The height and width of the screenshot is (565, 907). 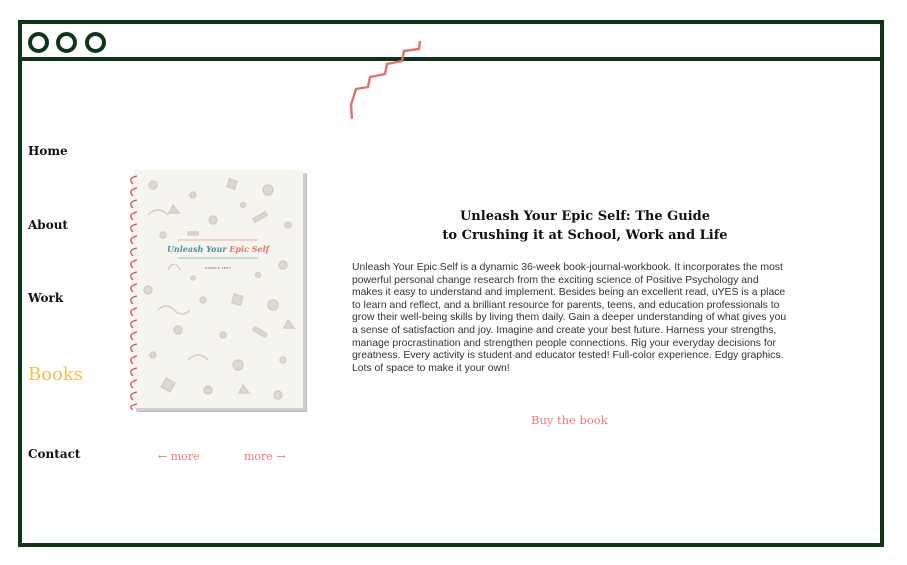 I want to click on book-title-line: Unleash Your Epic Self: The Guide, so click(x=585, y=216).